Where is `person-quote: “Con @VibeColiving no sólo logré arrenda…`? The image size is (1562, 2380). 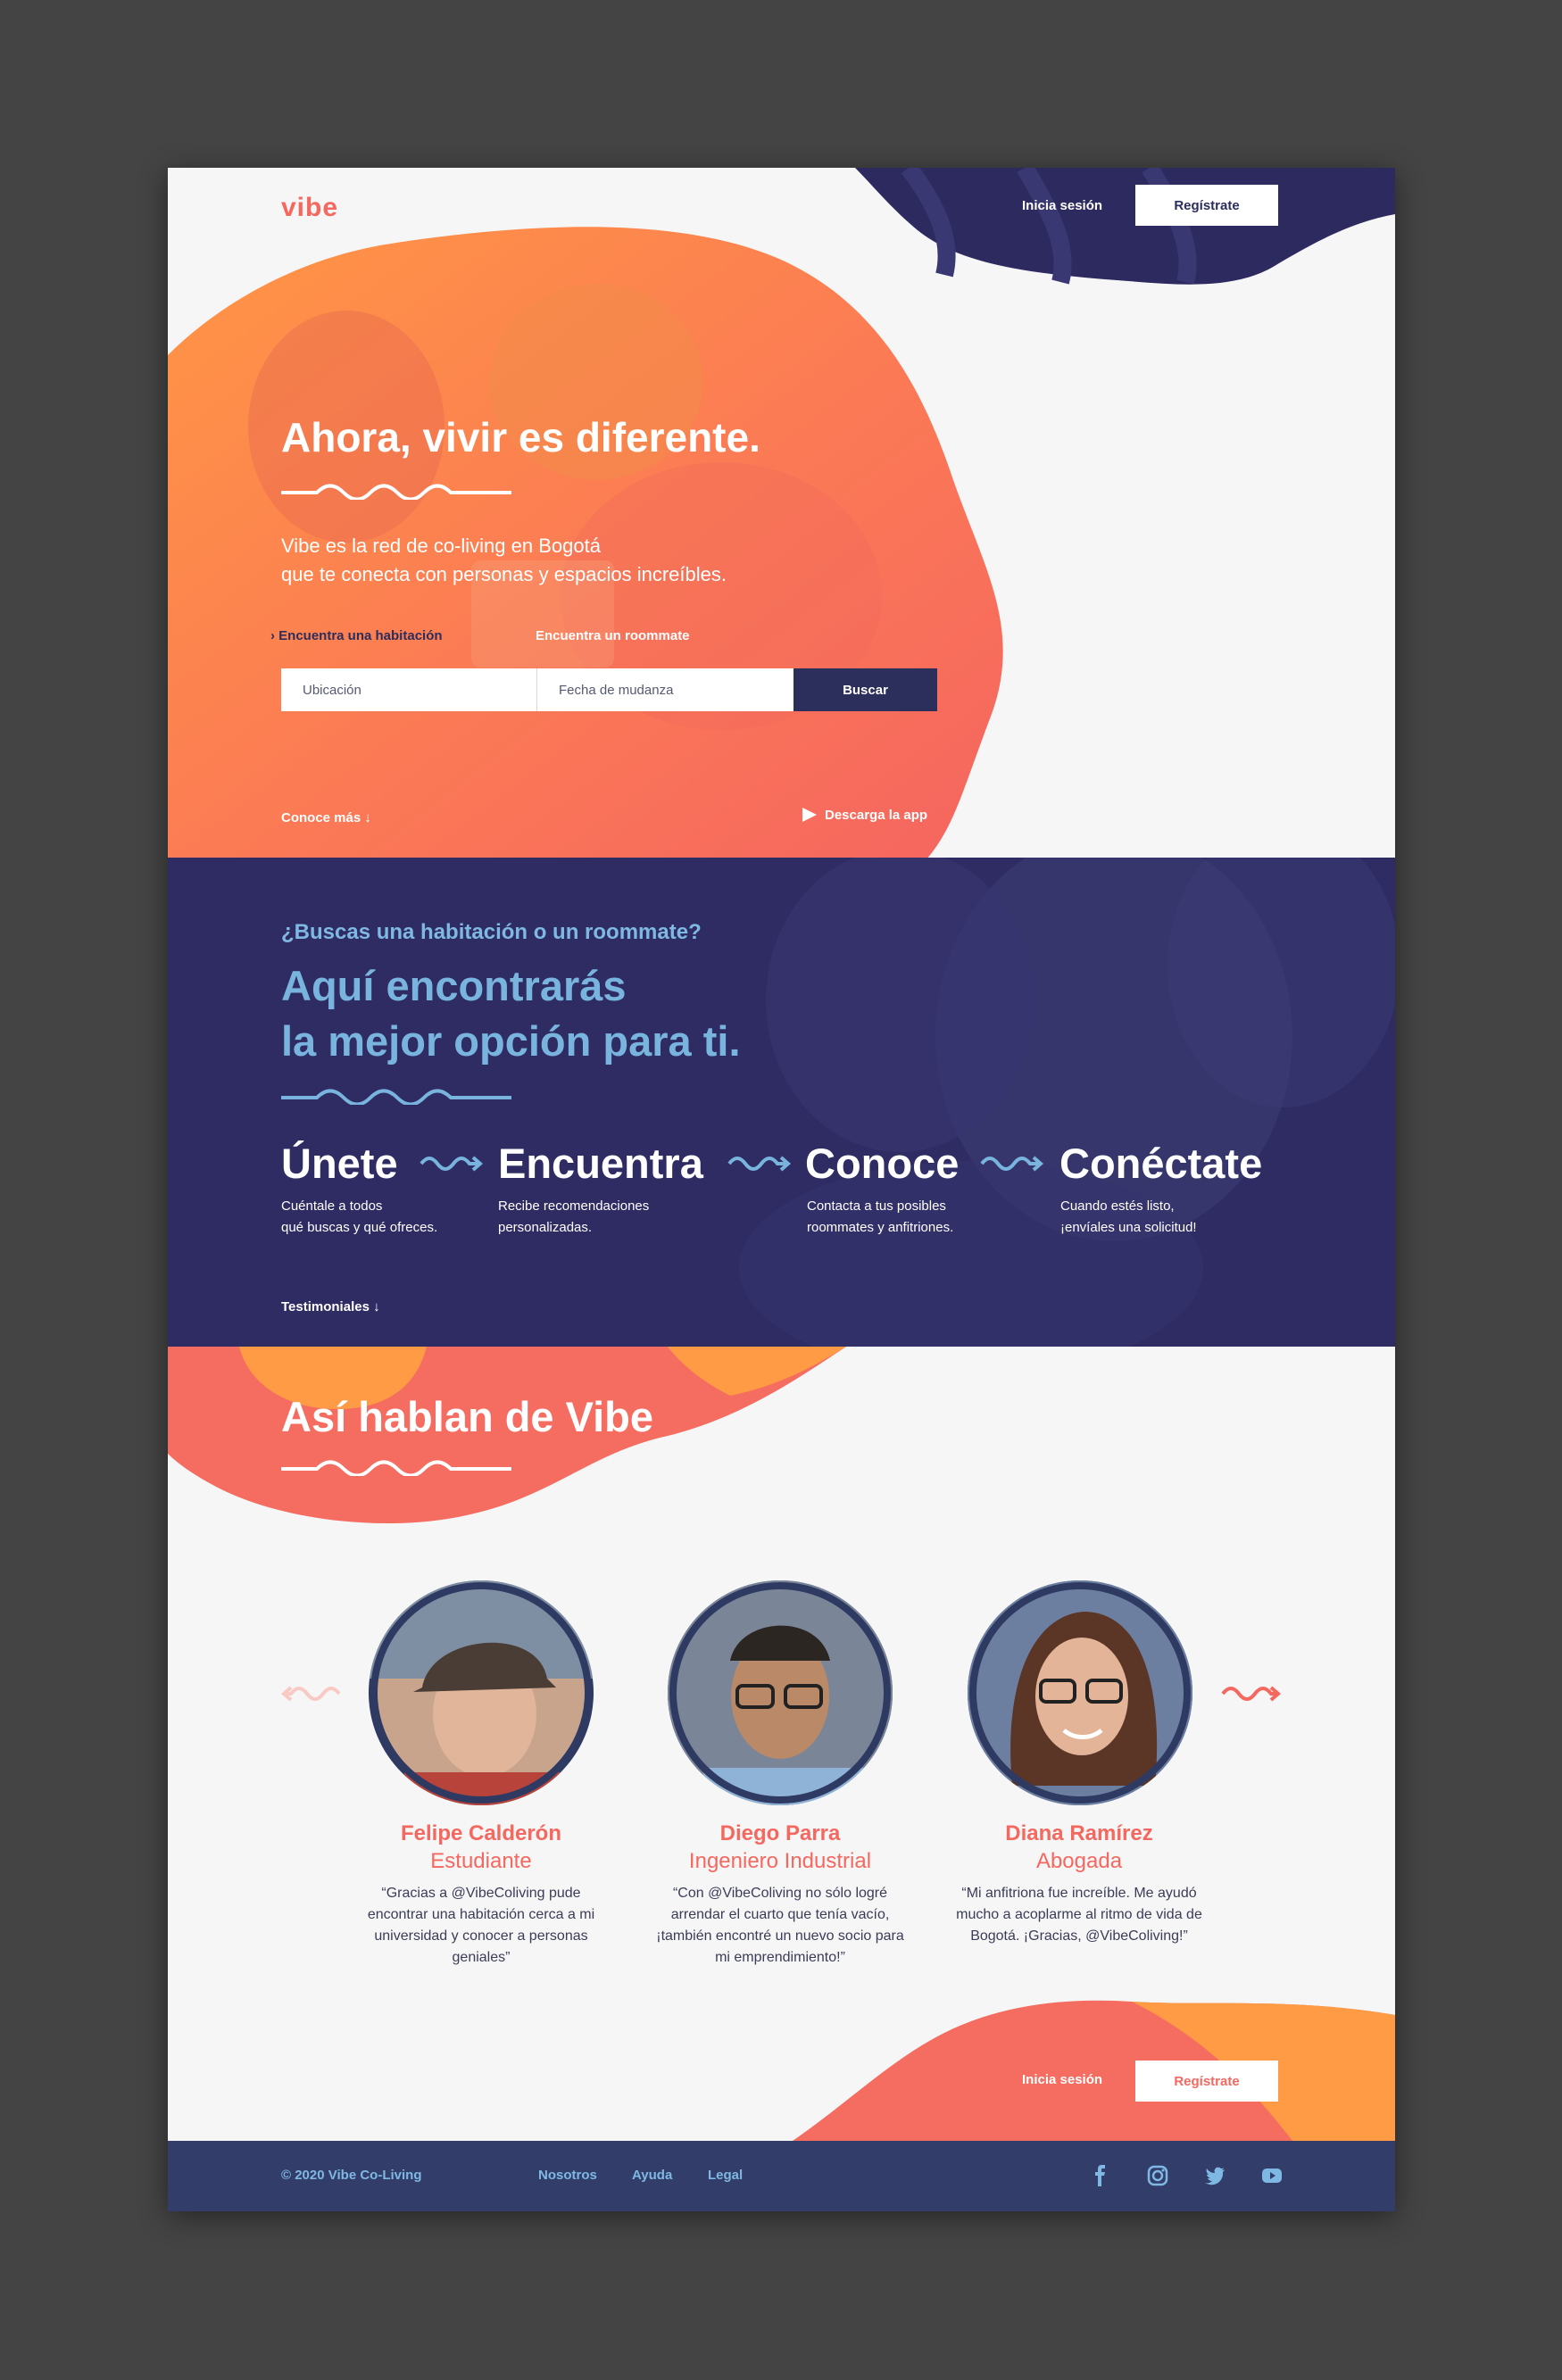
person-quote: “Con @VibeColiving no sólo logré arrenda… is located at coordinates (780, 1926).